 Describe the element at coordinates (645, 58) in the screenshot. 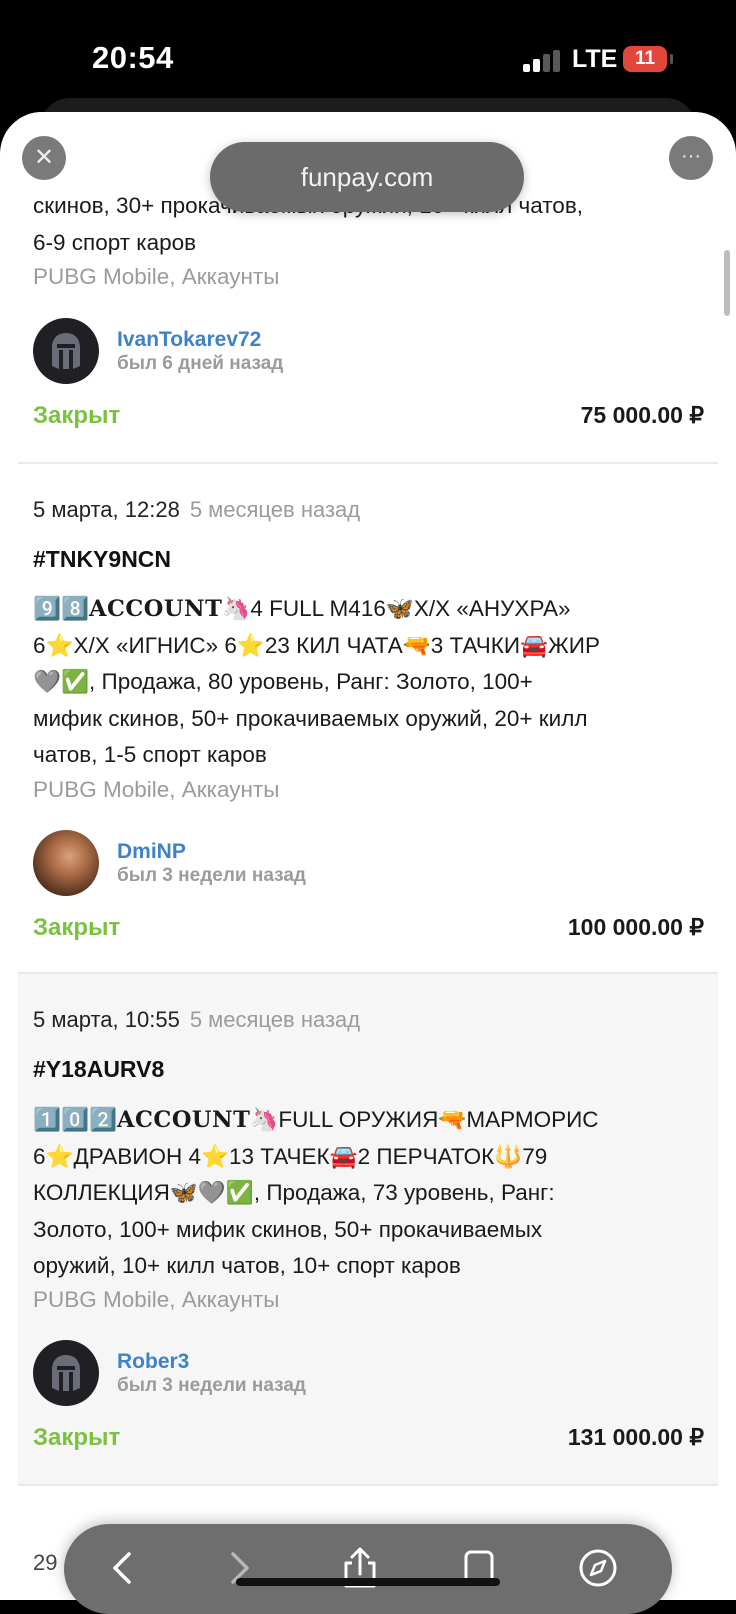

I see `battery-level: 11` at that location.